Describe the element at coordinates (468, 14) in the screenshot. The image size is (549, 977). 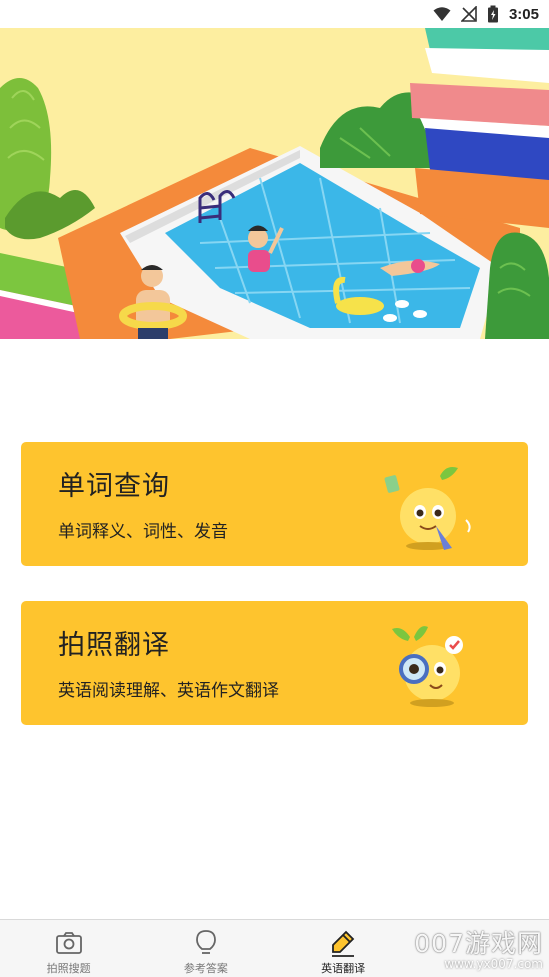
I see `no-signal-icon` at that location.